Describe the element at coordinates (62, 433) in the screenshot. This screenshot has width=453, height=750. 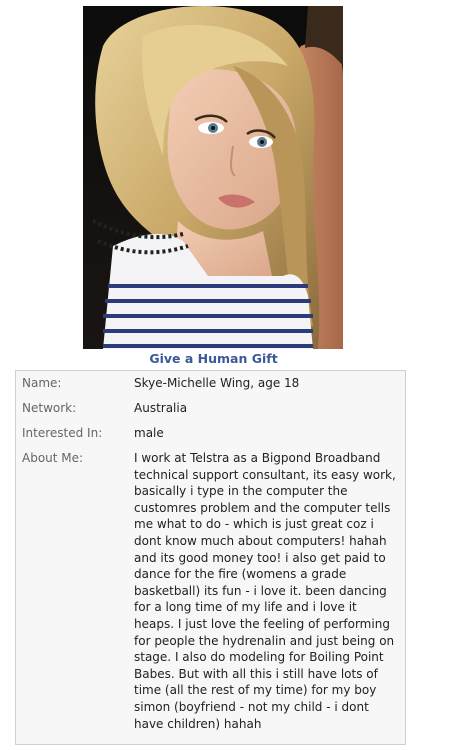
I see `interested-label: Interested In:` at that location.